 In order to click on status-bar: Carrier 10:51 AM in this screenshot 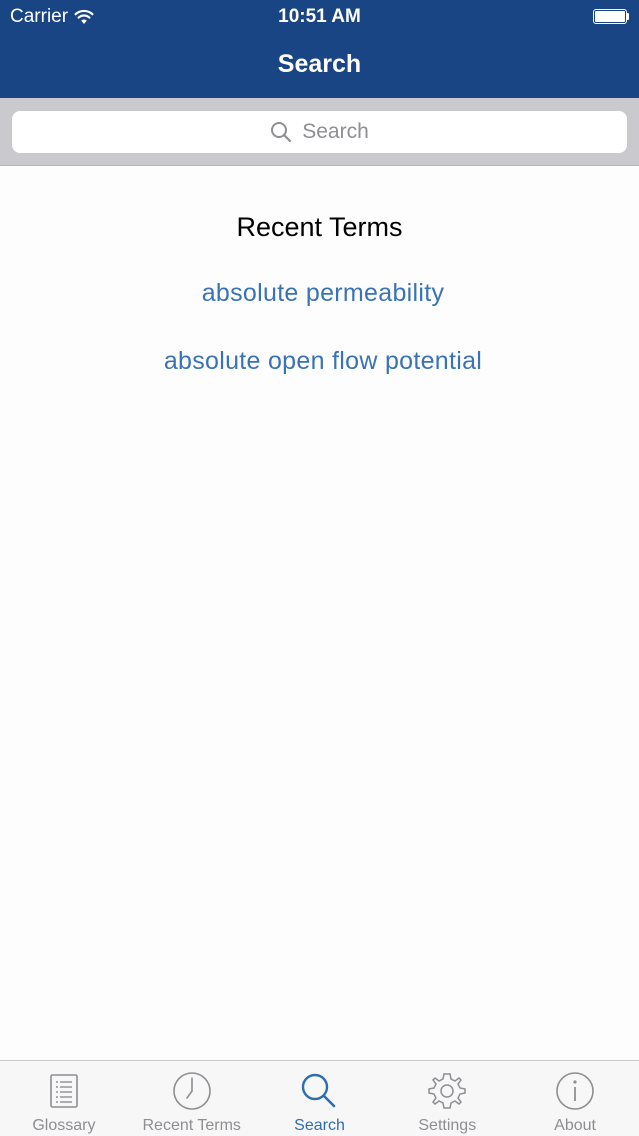, I will do `click(319, 17)`.